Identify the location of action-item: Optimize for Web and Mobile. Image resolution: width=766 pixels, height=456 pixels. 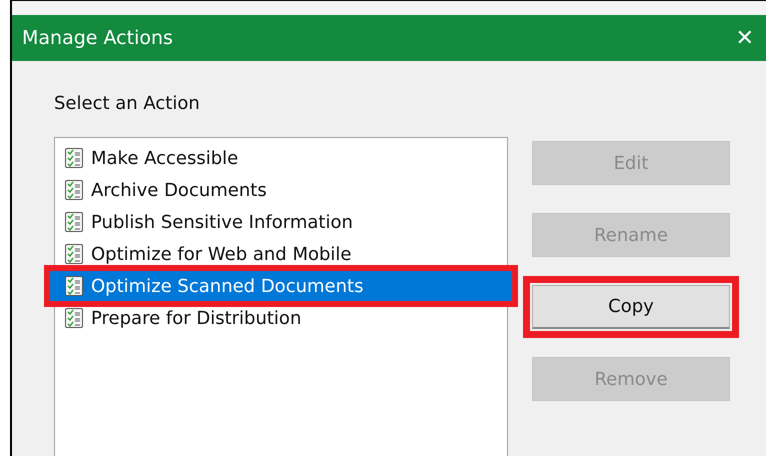
(285, 254).